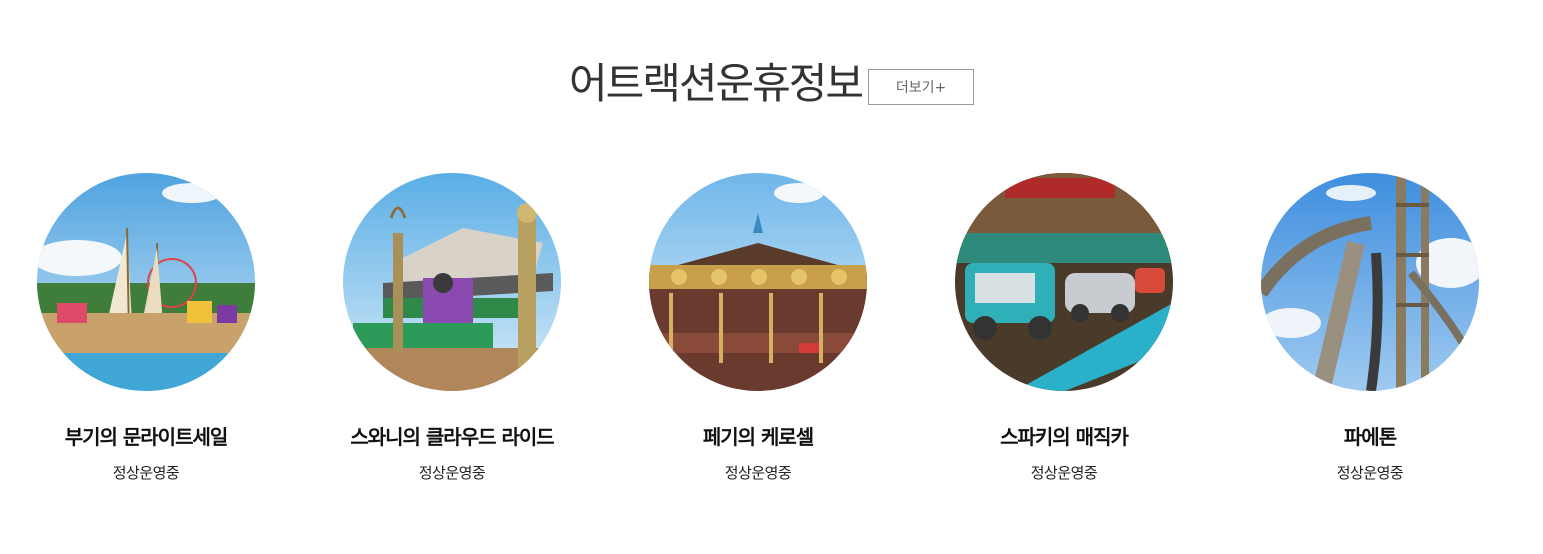 This screenshot has width=1543, height=554. What do you see at coordinates (921, 87) in the screenshot?
I see `more-button: 더보기+` at bounding box center [921, 87].